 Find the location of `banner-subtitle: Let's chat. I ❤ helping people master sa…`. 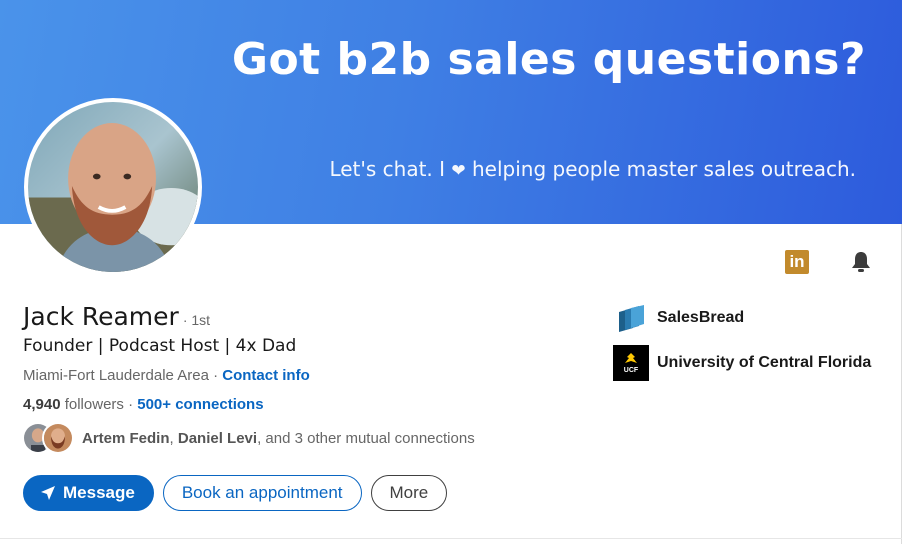

banner-subtitle: Let's chat. I ❤ helping people master sa… is located at coordinates (592, 169).